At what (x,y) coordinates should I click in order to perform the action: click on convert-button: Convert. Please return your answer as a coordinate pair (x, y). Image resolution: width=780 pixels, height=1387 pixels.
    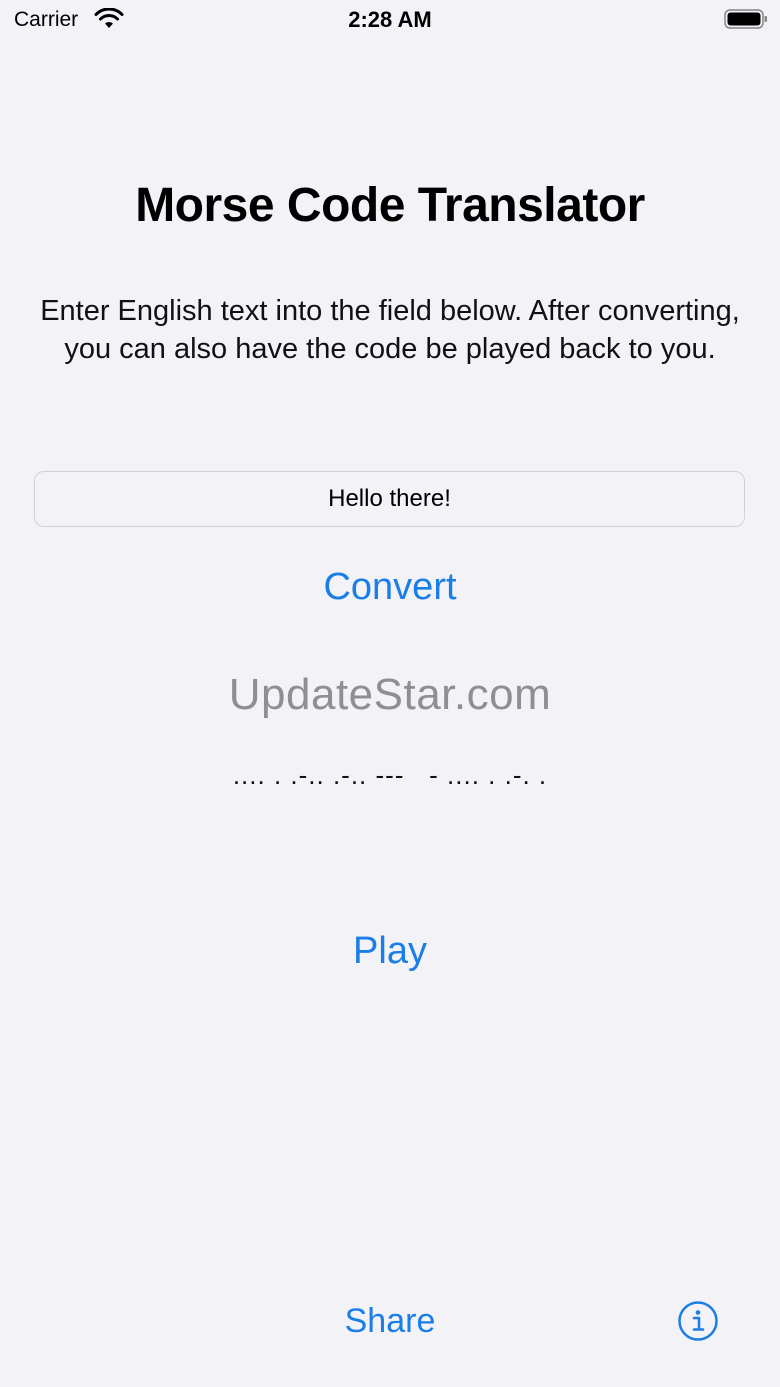
    Looking at the image, I should click on (390, 587).